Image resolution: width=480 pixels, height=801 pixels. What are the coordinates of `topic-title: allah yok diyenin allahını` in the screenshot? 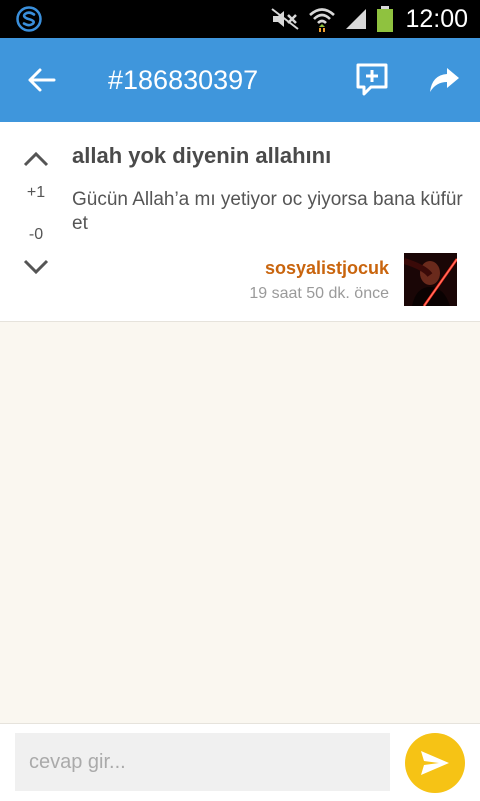 It's located at (201, 156).